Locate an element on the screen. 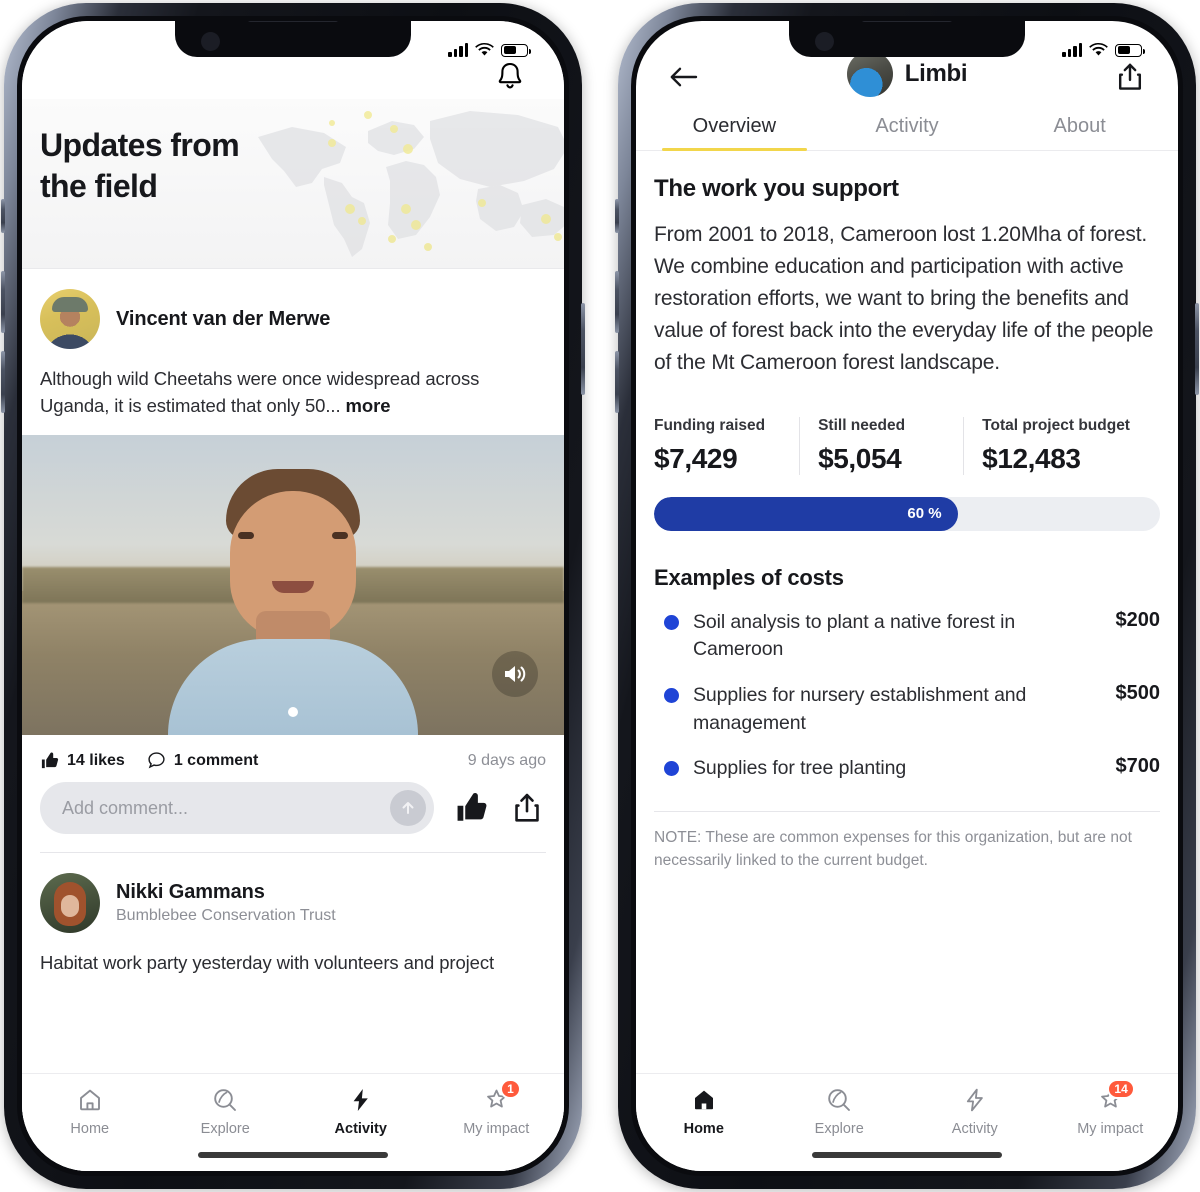 The width and height of the screenshot is (1200, 1192). comment-composer is located at coordinates (293, 814).